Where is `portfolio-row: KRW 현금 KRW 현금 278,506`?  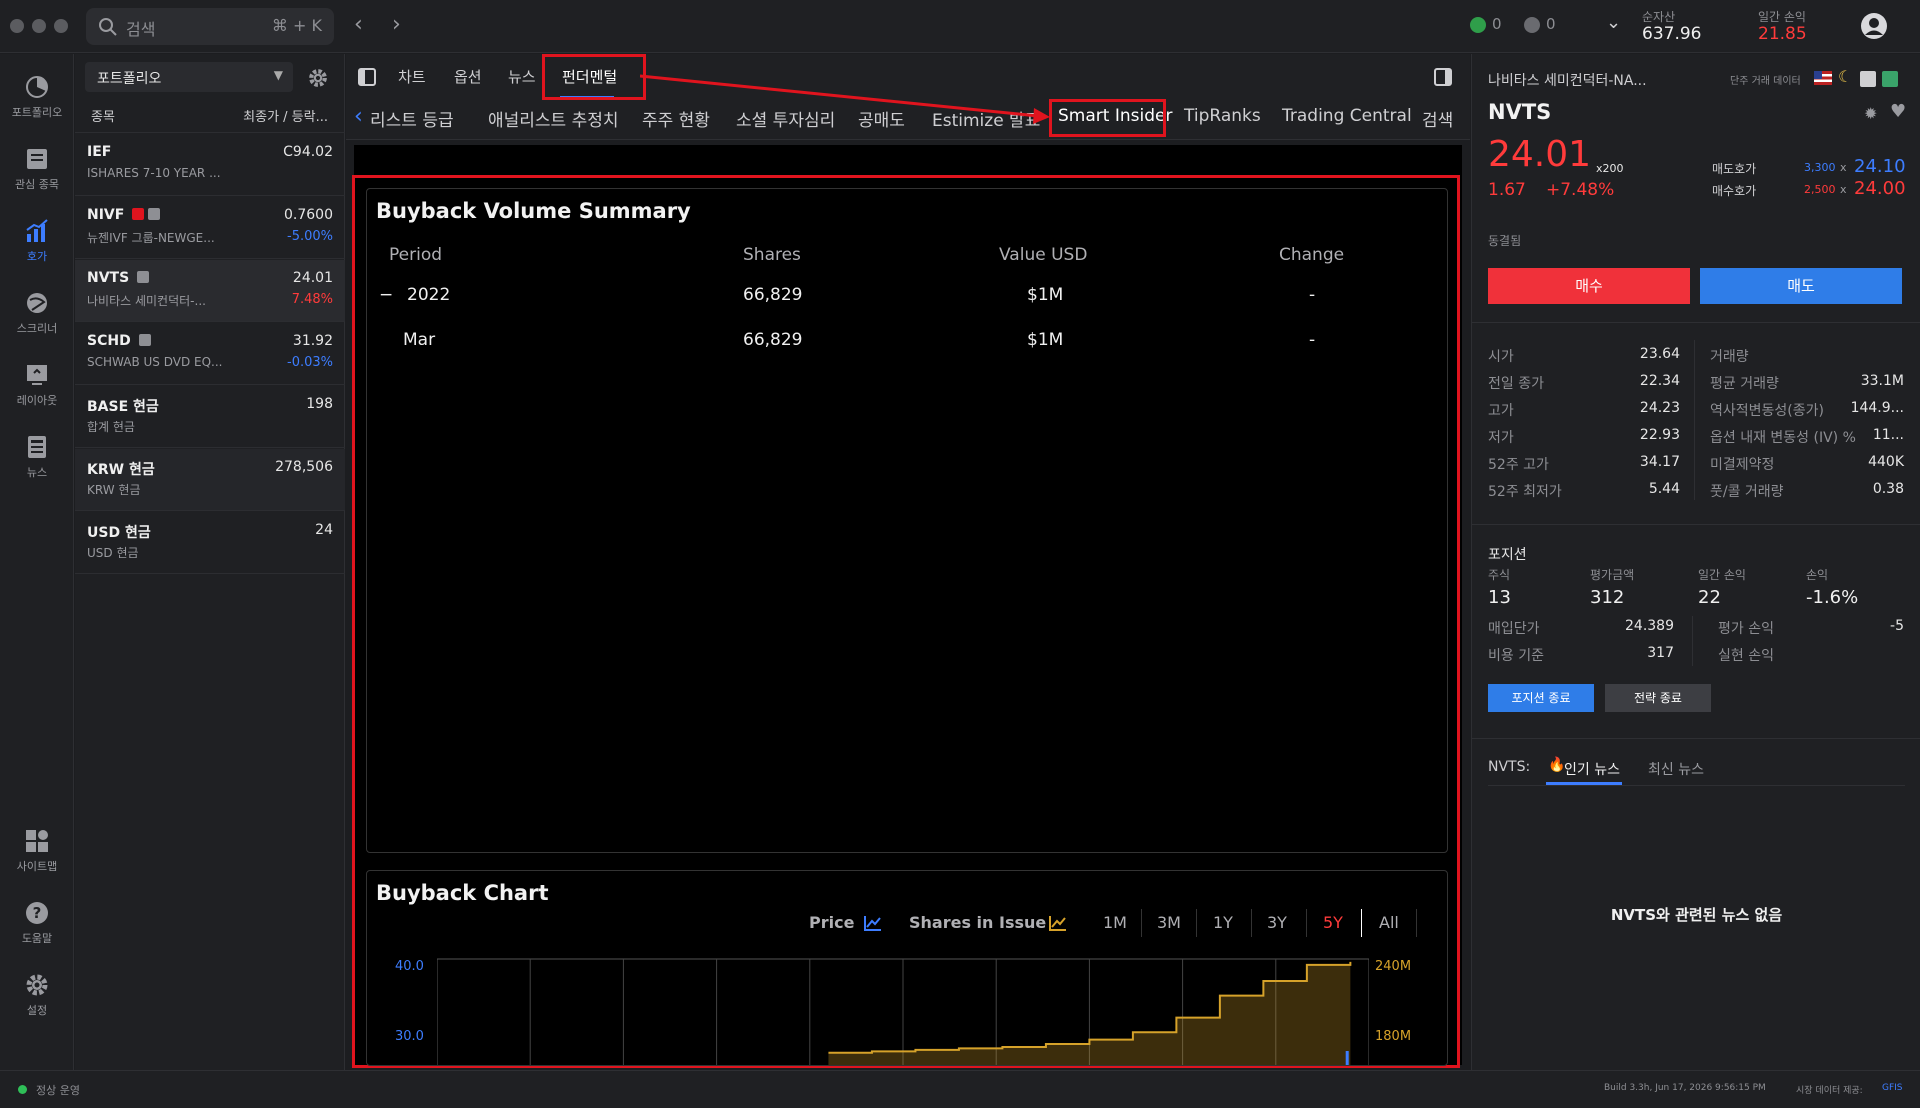
portfolio-row: KRW 현금 KRW 현금 278,506 is located at coordinates (210, 480).